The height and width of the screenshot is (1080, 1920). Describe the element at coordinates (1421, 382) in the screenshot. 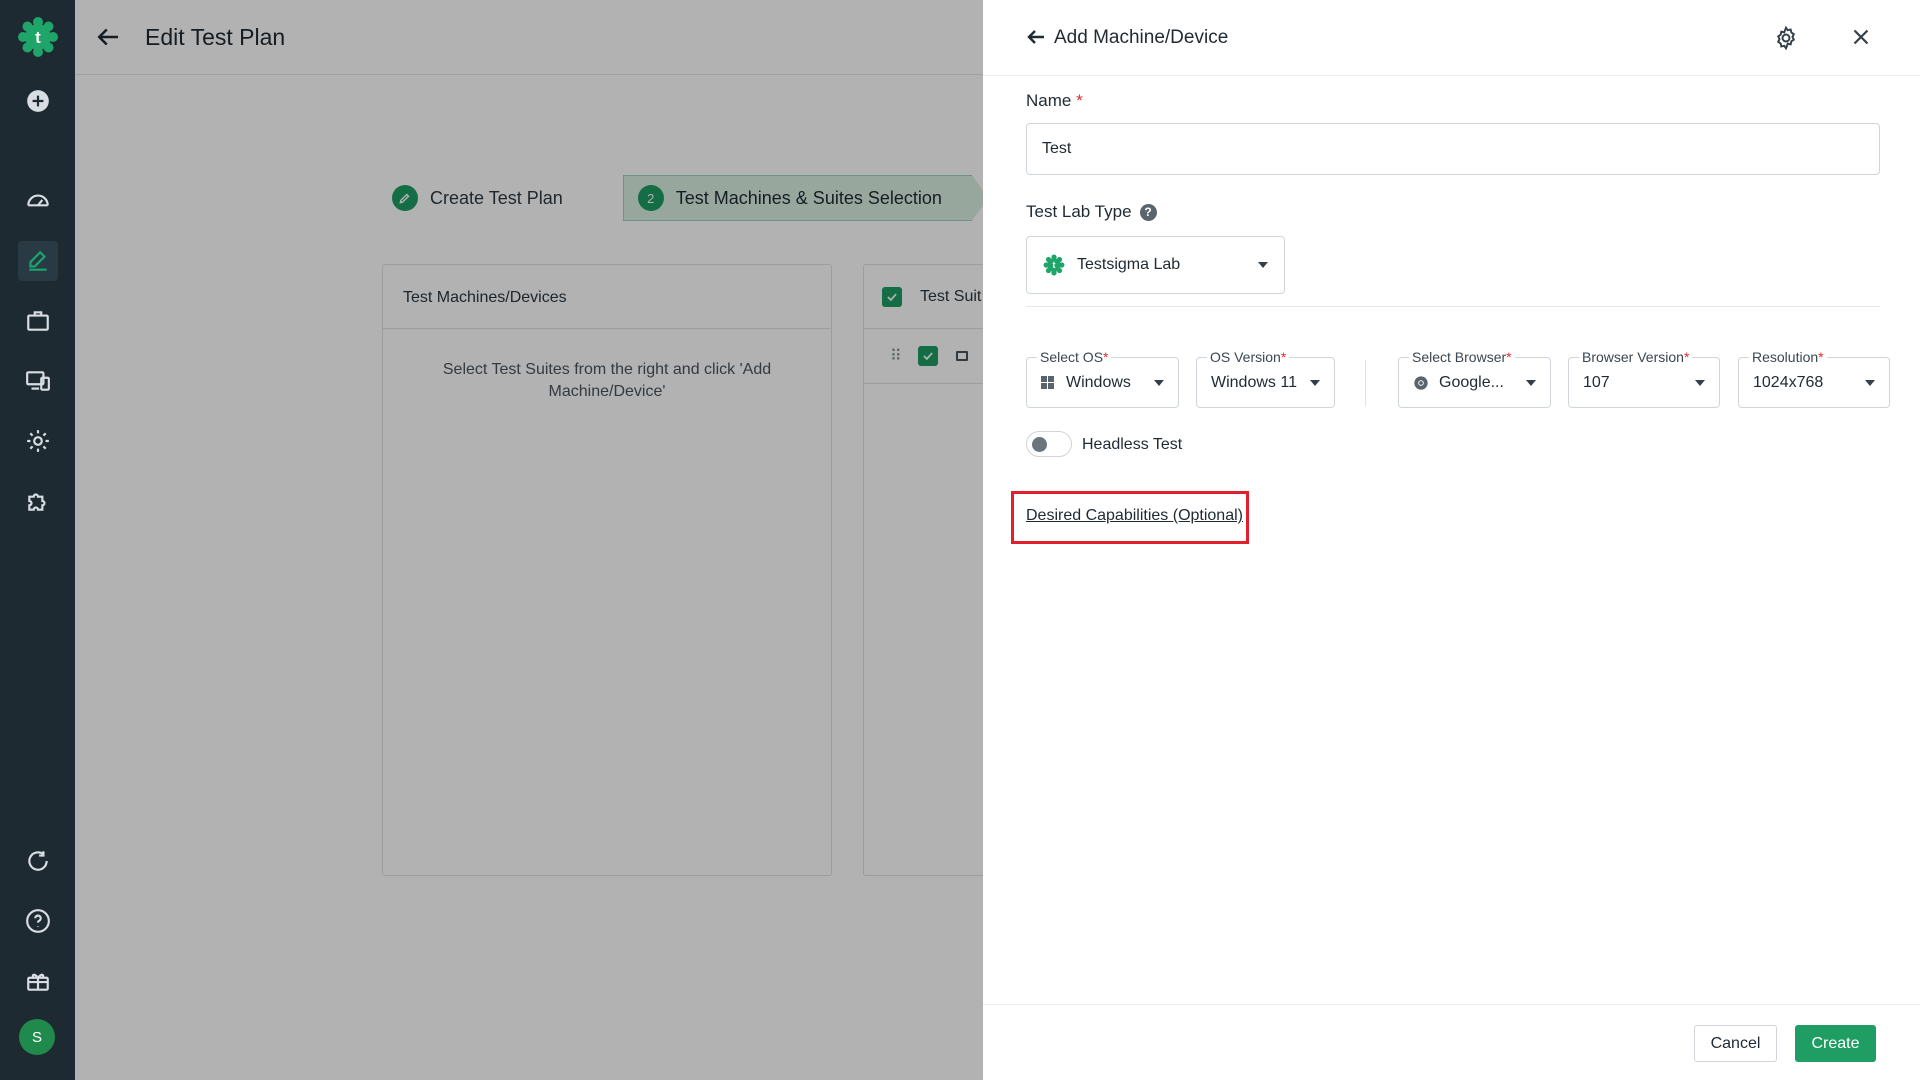

I see `chrome-icon` at that location.